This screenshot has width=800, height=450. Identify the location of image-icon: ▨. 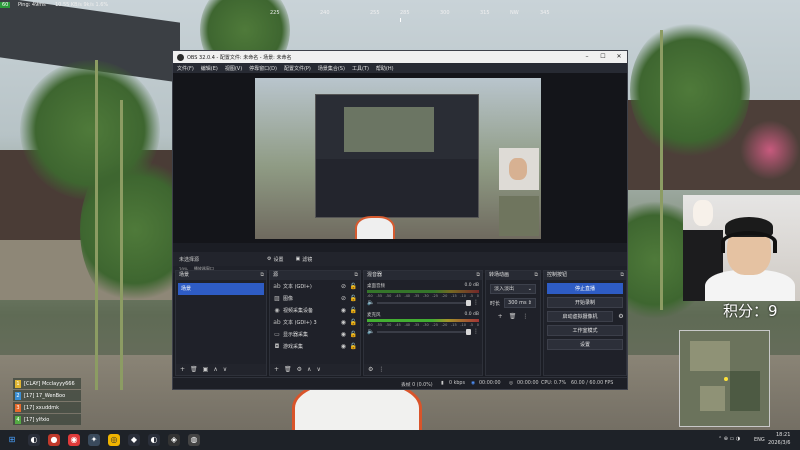
(277, 298).